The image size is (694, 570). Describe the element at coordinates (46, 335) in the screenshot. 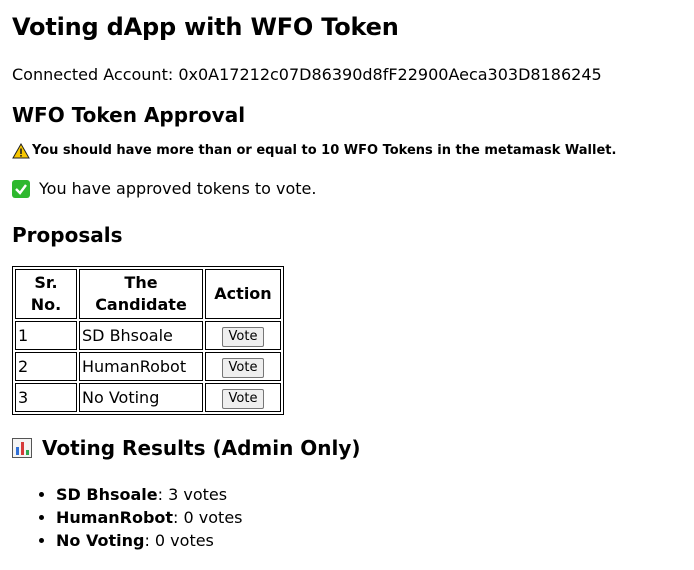

I see `row-sr-no: 1` at that location.